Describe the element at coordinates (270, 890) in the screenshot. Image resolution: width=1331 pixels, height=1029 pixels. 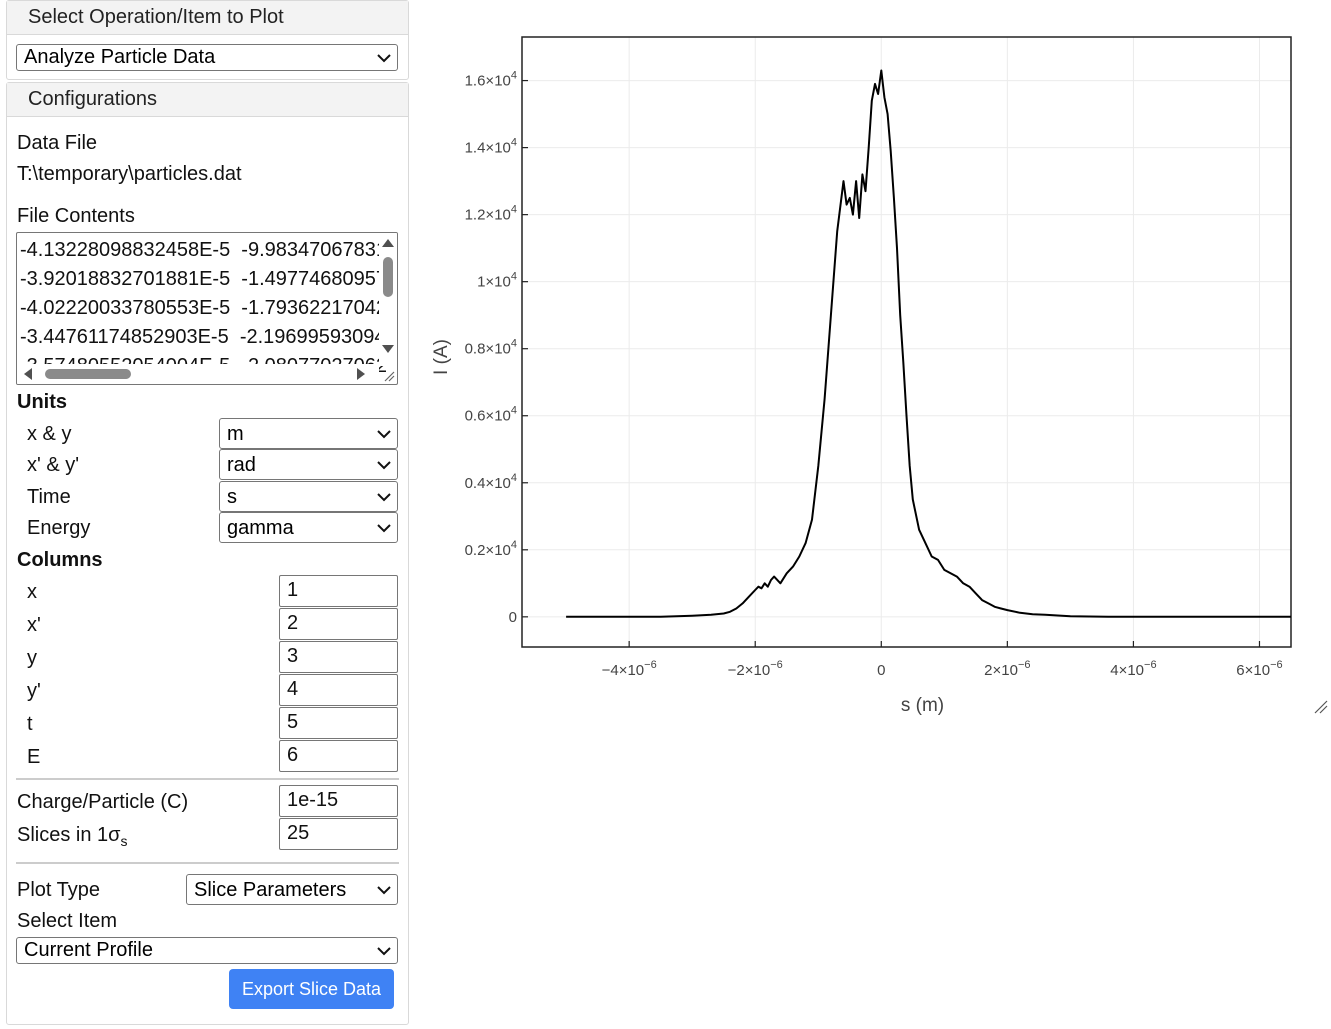
I see `plot-type-value: Slice Parameters` at that location.